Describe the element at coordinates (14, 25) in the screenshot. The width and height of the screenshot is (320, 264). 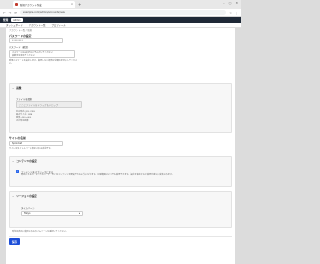
I see `subnav-link-dashboard: ダッシュボード` at that location.